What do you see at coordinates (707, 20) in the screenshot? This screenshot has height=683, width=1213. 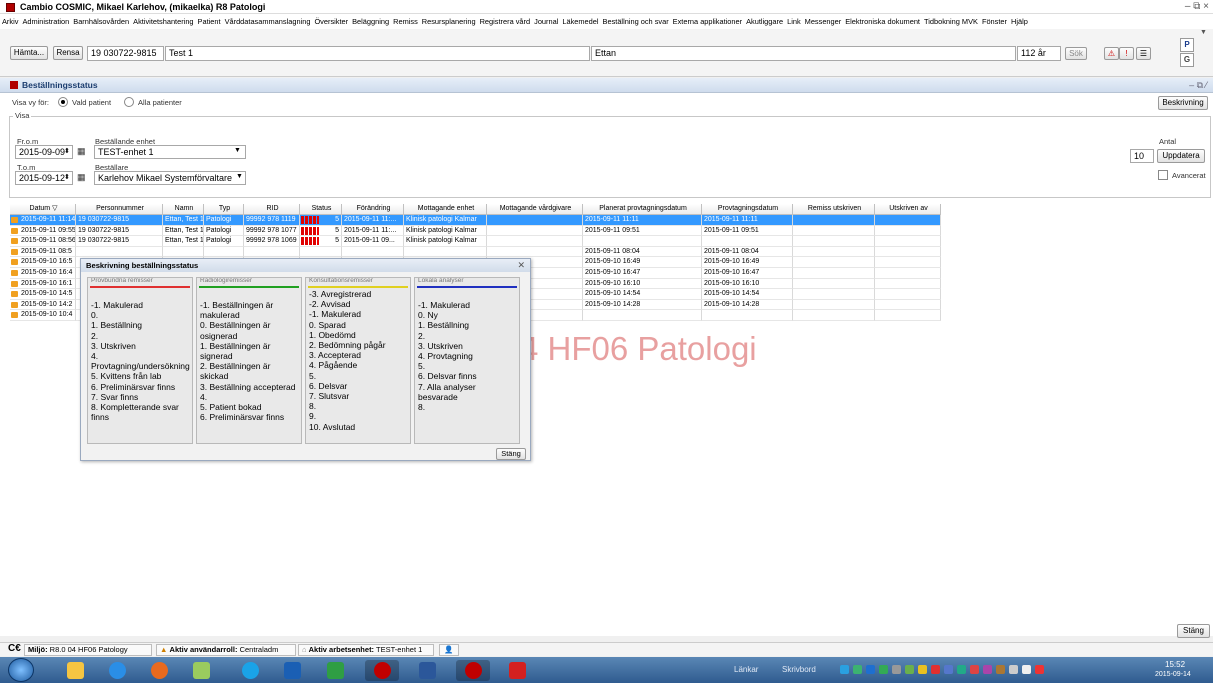 I see `menu-item-14: Externa applikationer` at bounding box center [707, 20].